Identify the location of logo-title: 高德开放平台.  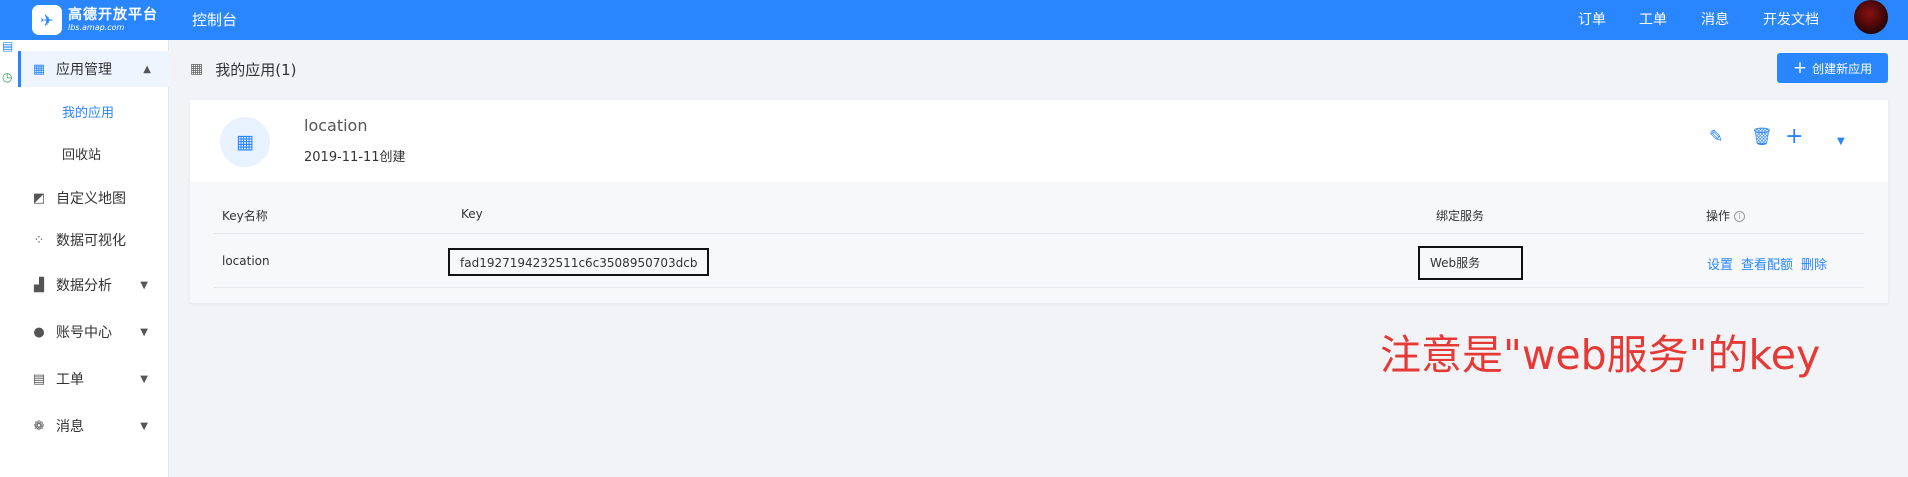
(113, 14).